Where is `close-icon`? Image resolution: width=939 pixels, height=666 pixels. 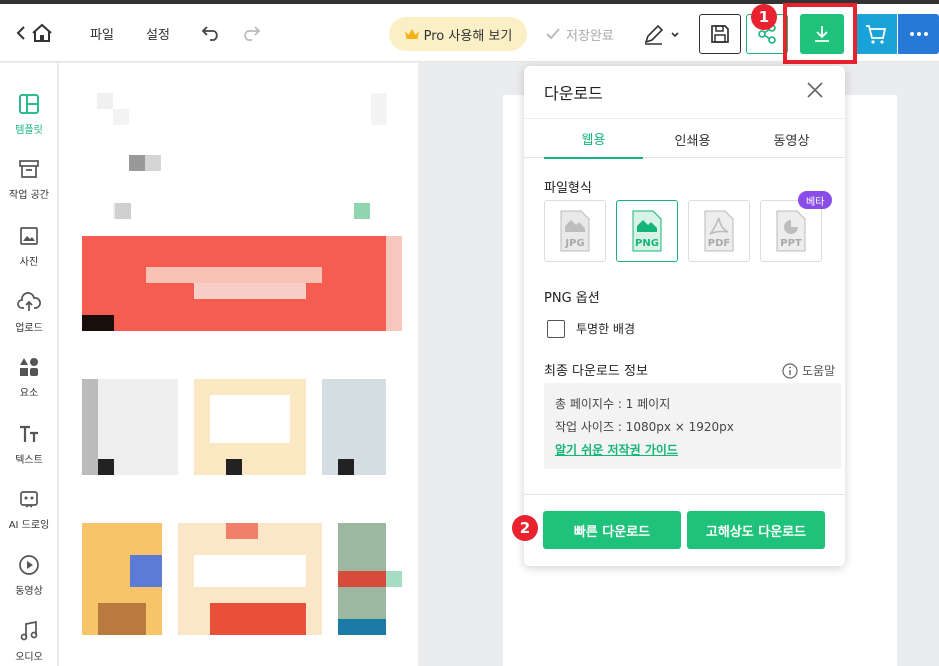
close-icon is located at coordinates (815, 90).